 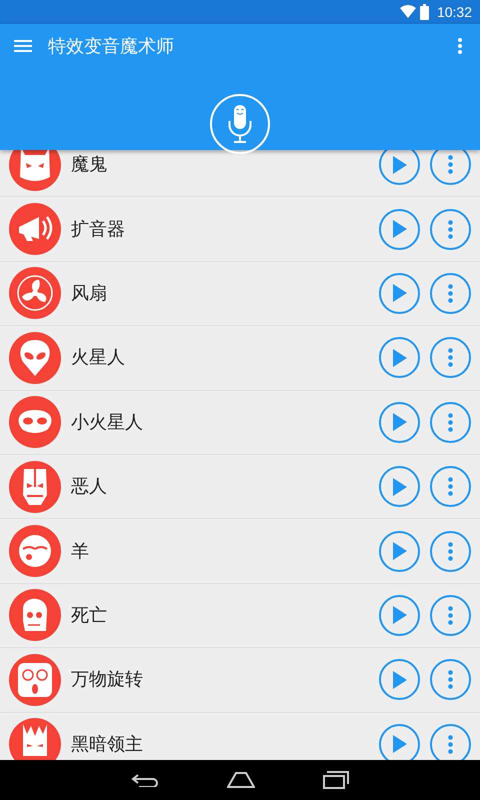 I want to click on effect-name: 羊, so click(x=80, y=552).